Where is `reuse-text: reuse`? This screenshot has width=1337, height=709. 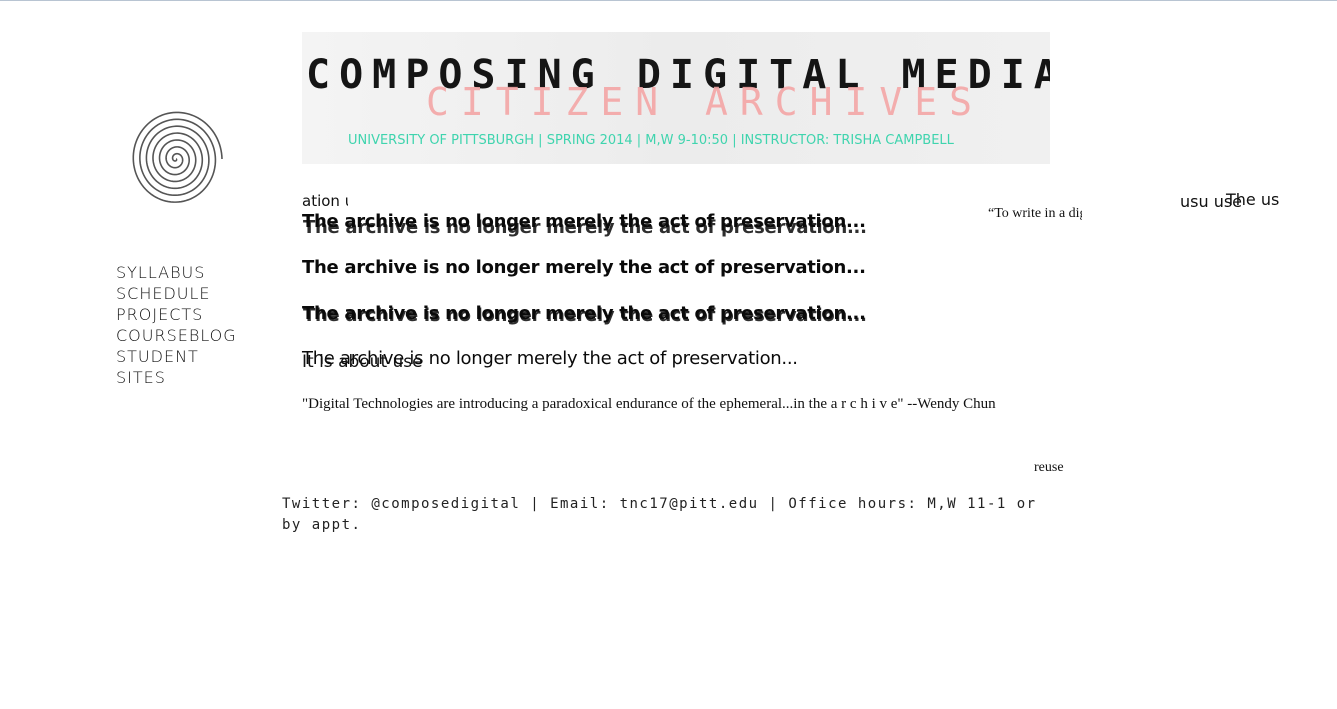
reuse-text: reuse is located at coordinates (1049, 467).